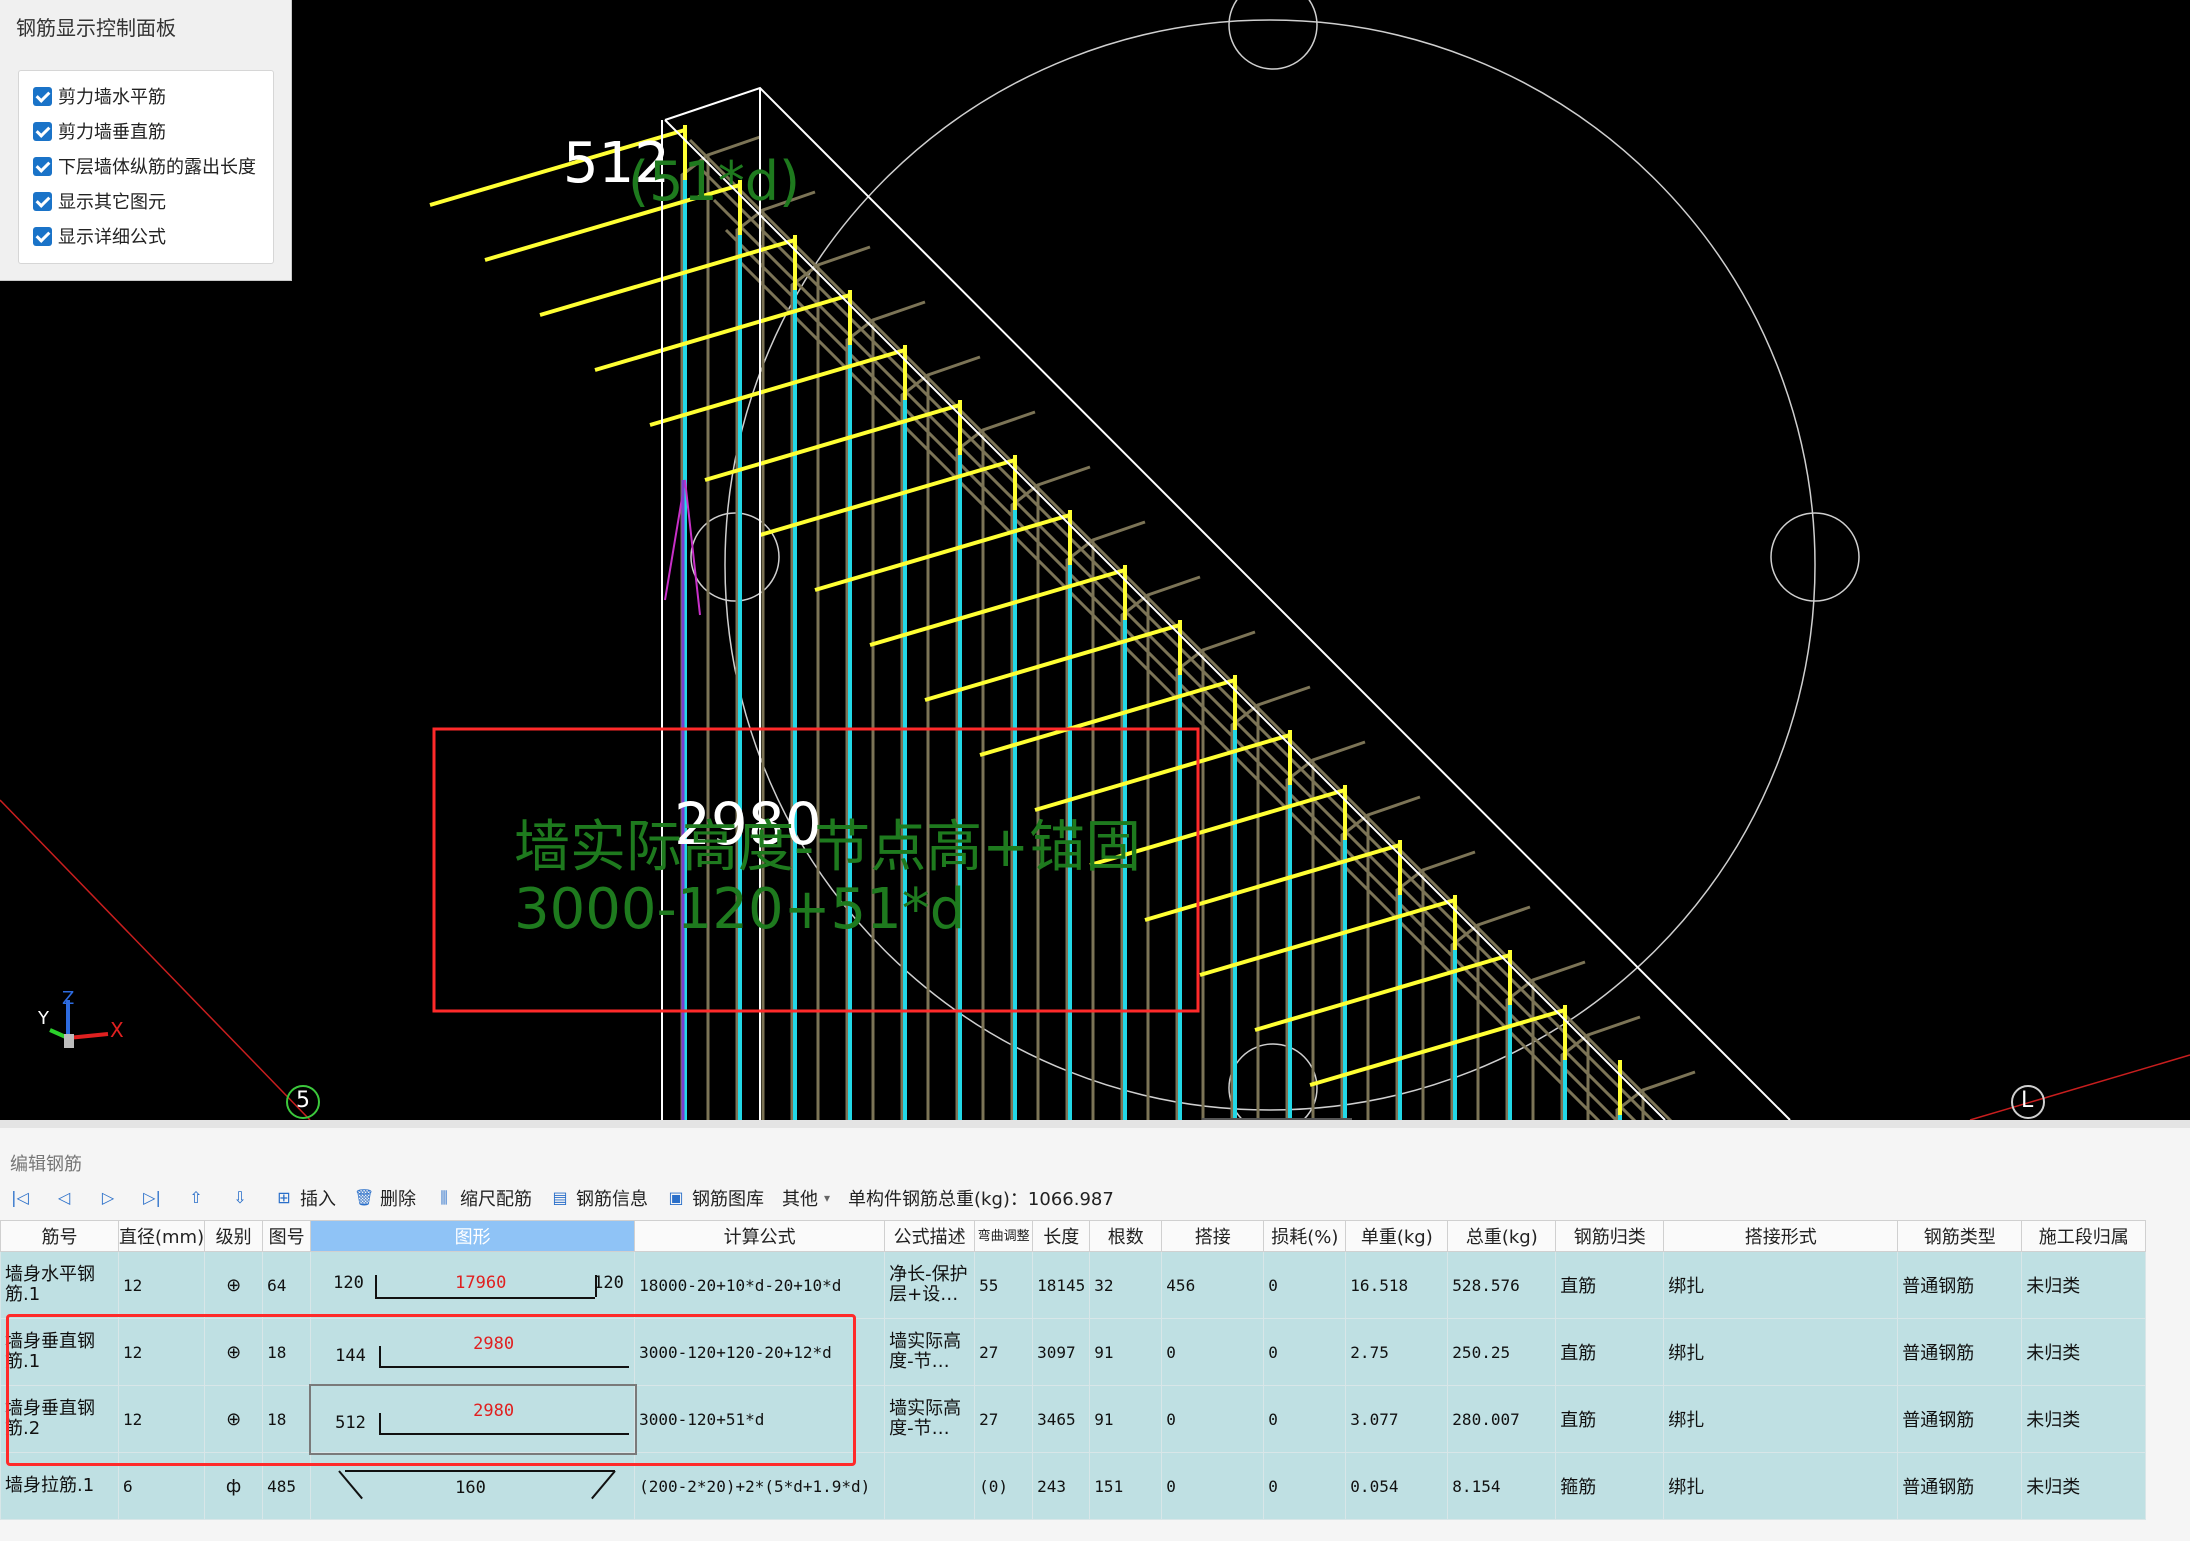 Image resolution: width=2190 pixels, height=1541 pixels. I want to click on column-header: 筋号, so click(59, 1236).